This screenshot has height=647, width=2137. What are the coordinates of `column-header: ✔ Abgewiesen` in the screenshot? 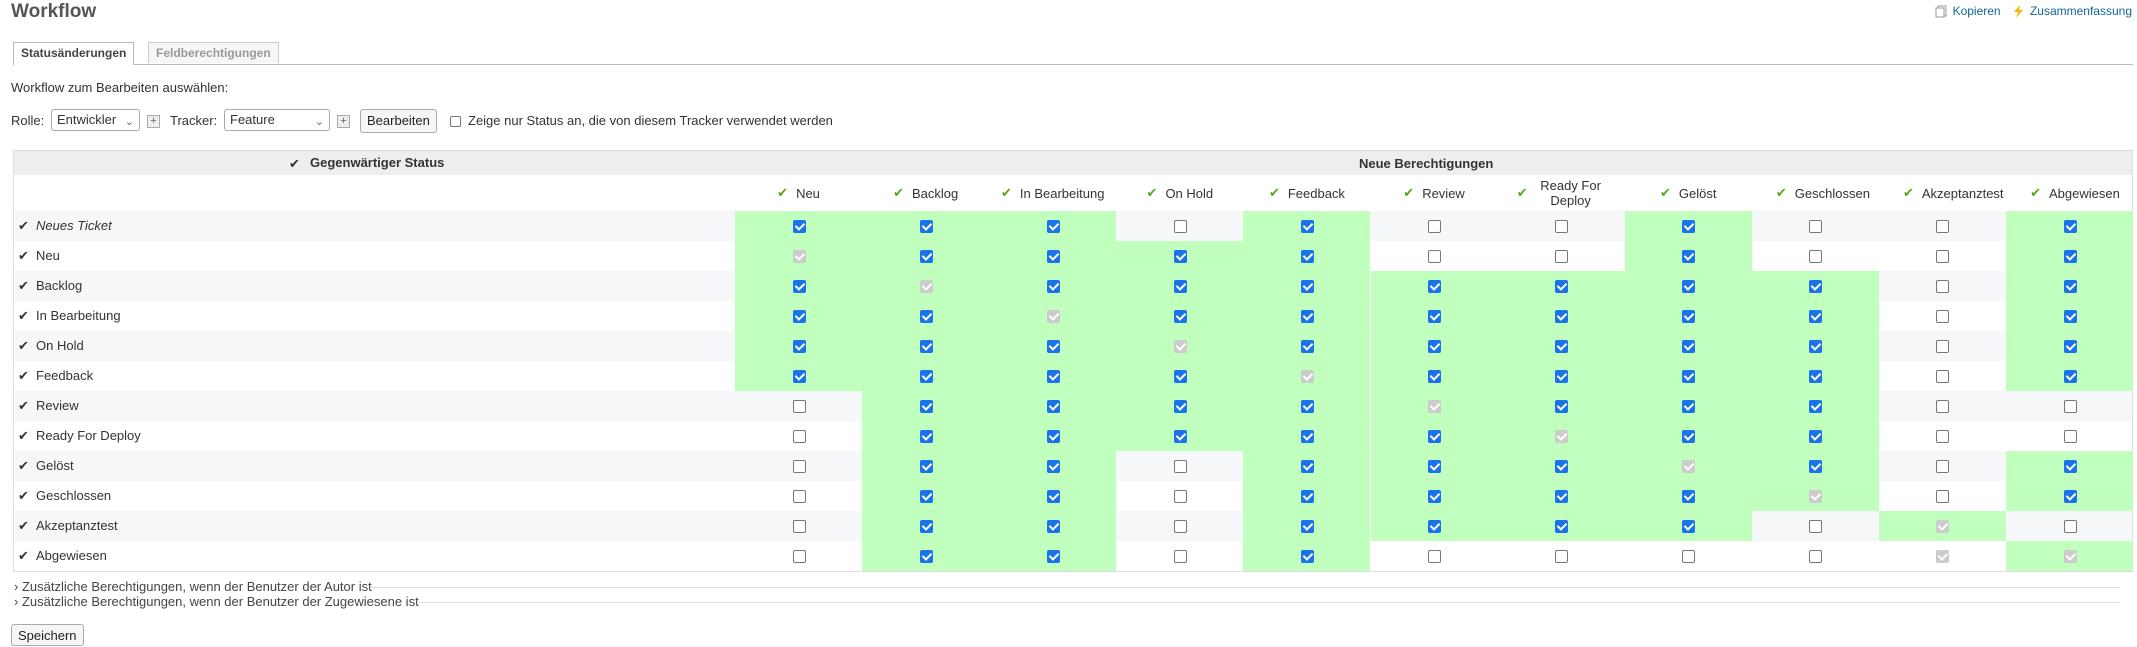 It's located at (2069, 193).